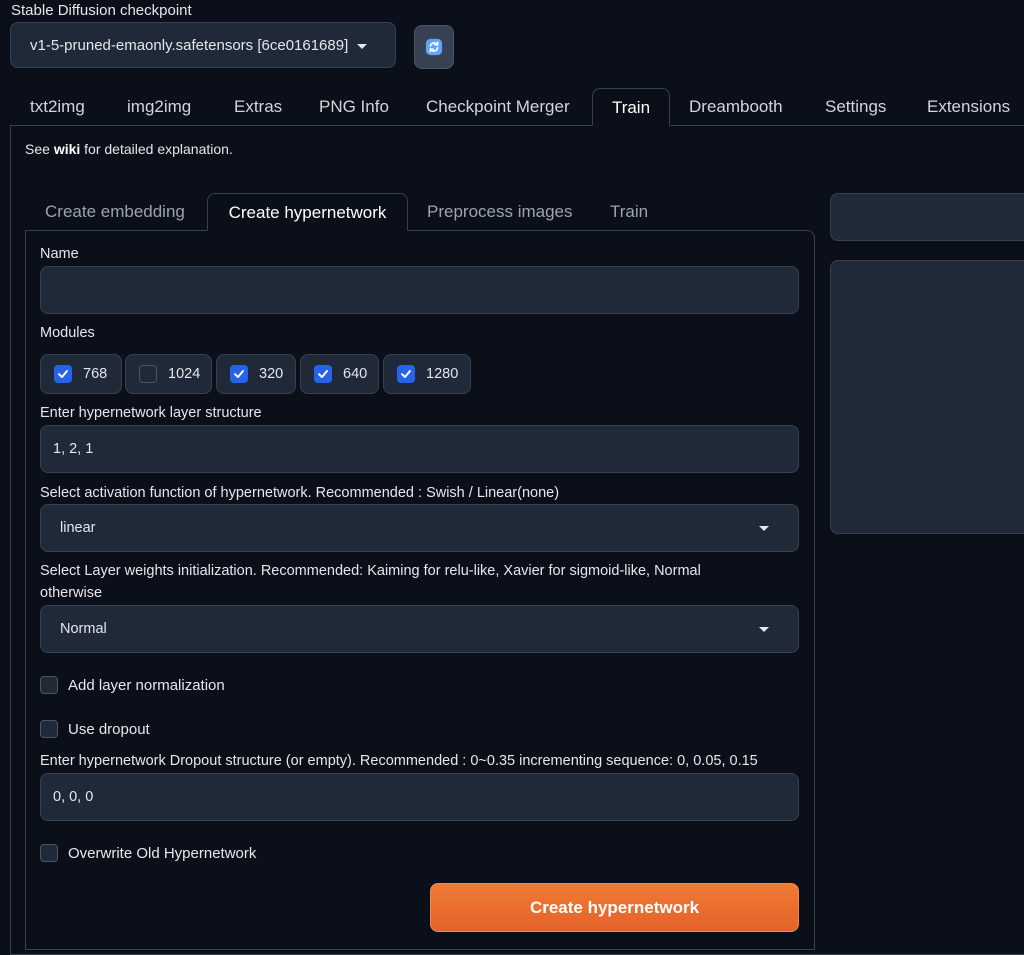  I want to click on wiki-link: wiki, so click(67, 149).